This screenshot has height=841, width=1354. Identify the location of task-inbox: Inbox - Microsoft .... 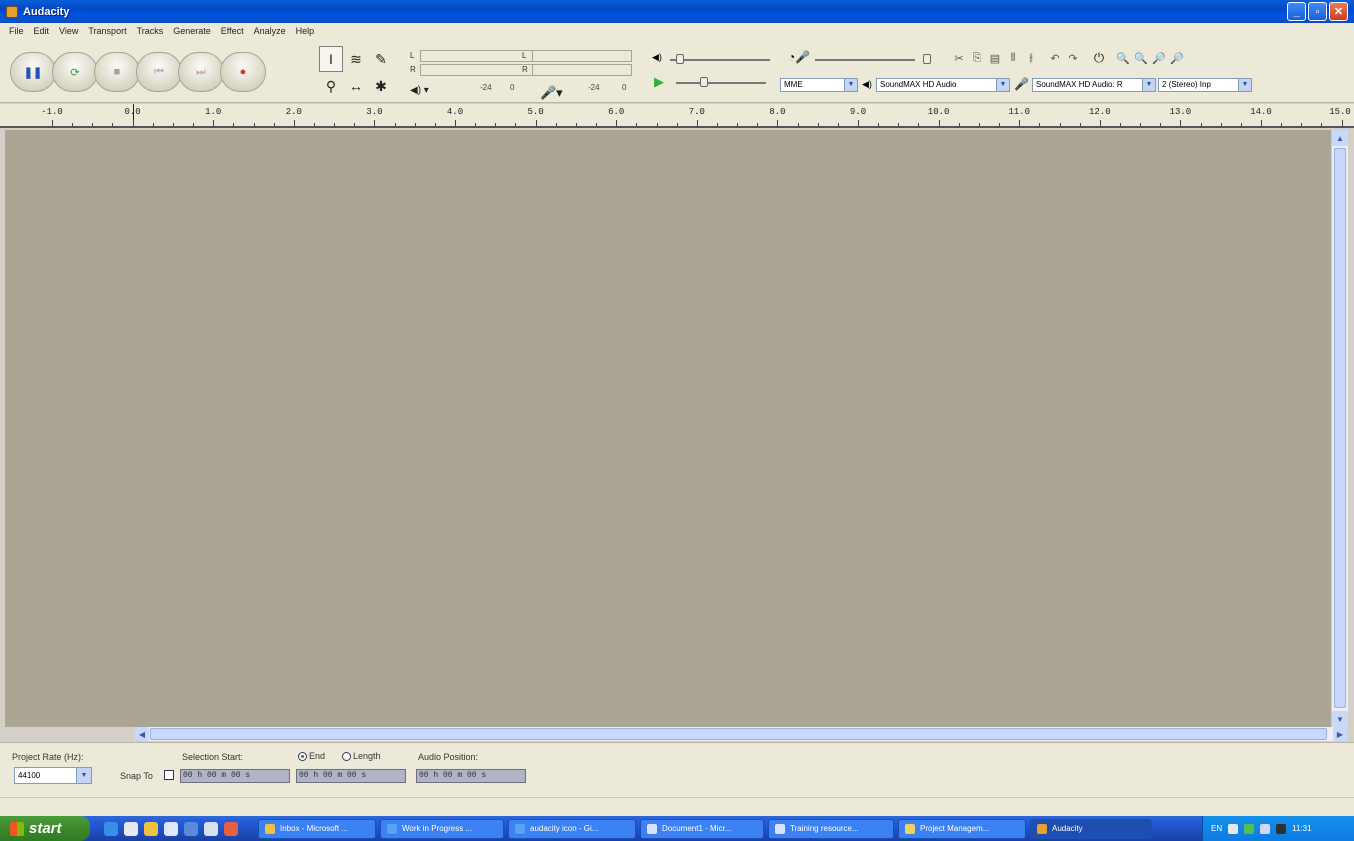
(317, 828).